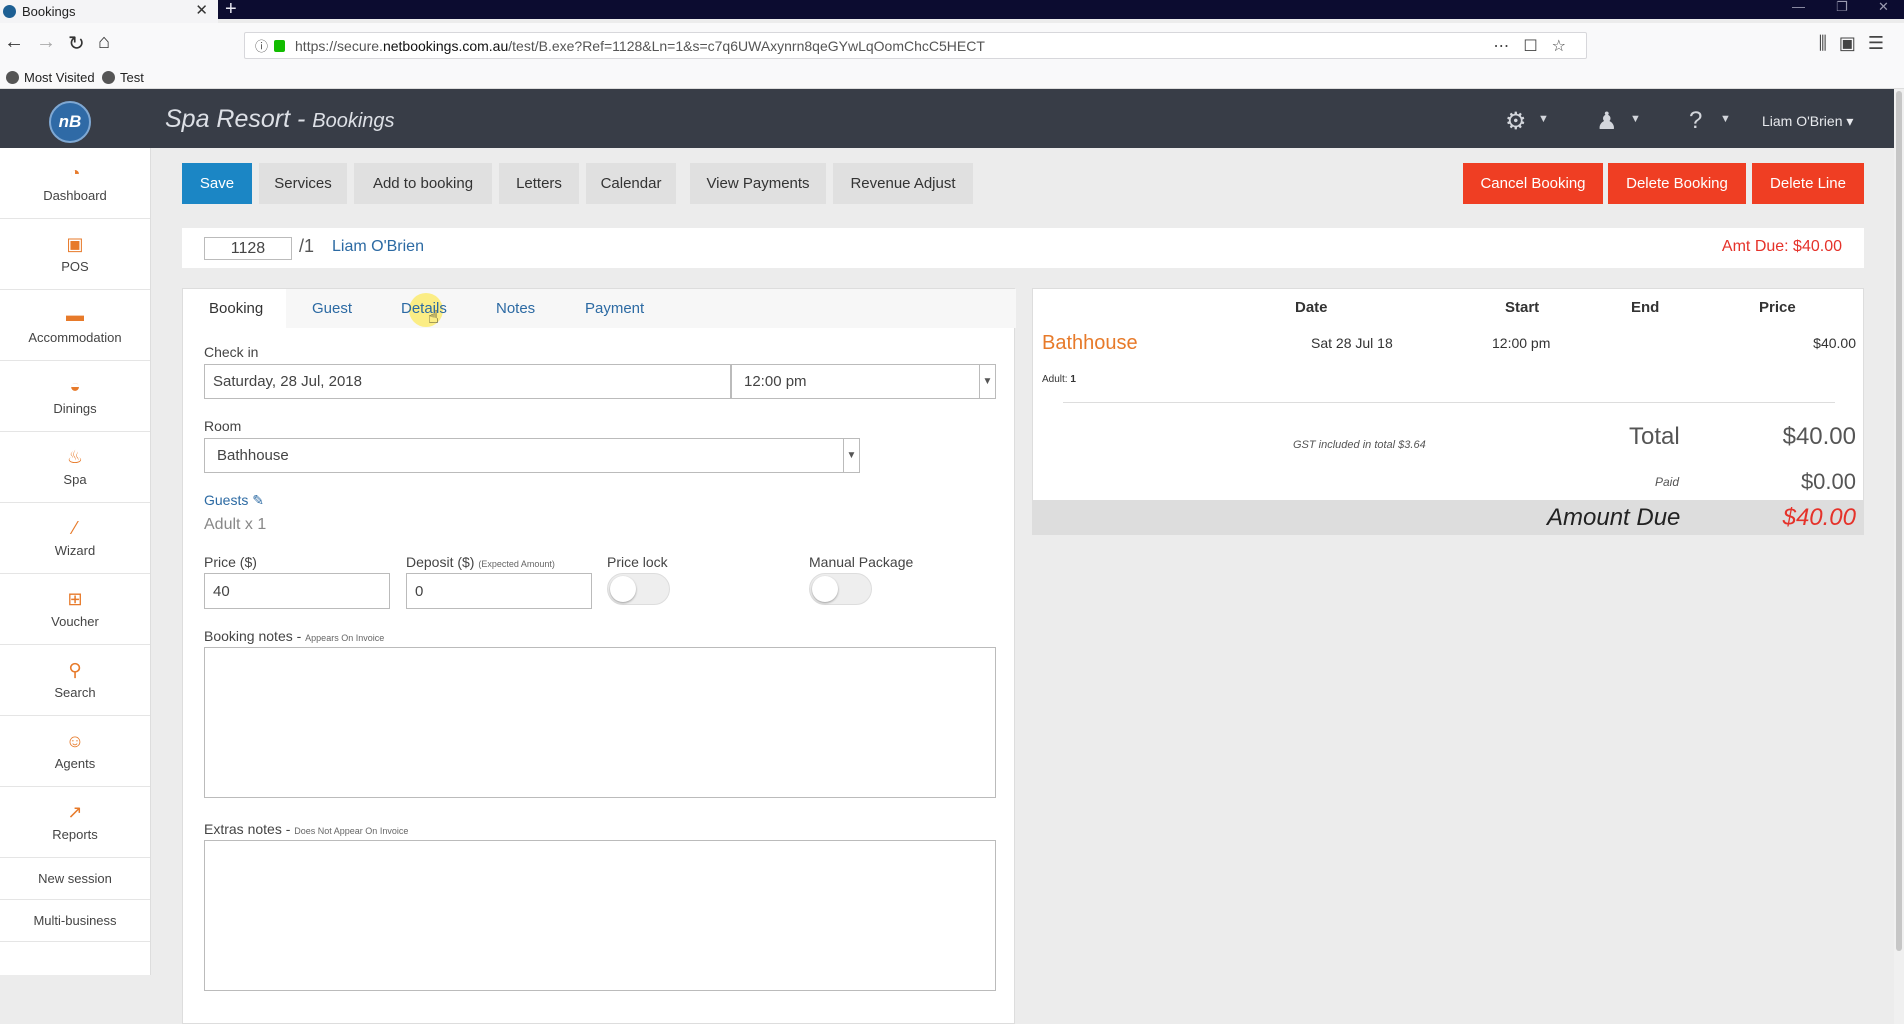 This screenshot has height=1024, width=1904. What do you see at coordinates (50, 77) in the screenshot?
I see `bookmark-most-visited: Most Visited` at bounding box center [50, 77].